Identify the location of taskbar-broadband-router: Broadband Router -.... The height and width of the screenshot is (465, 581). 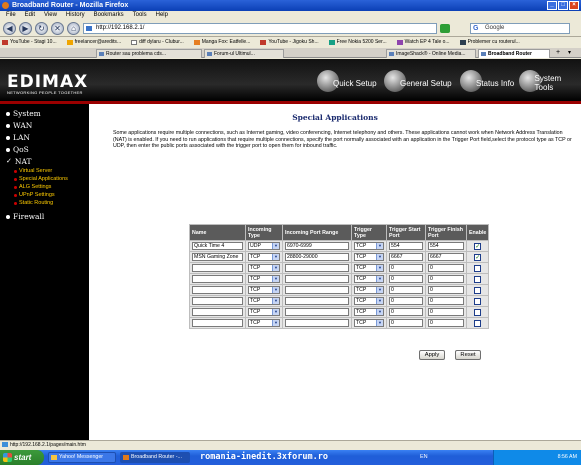
(155, 457).